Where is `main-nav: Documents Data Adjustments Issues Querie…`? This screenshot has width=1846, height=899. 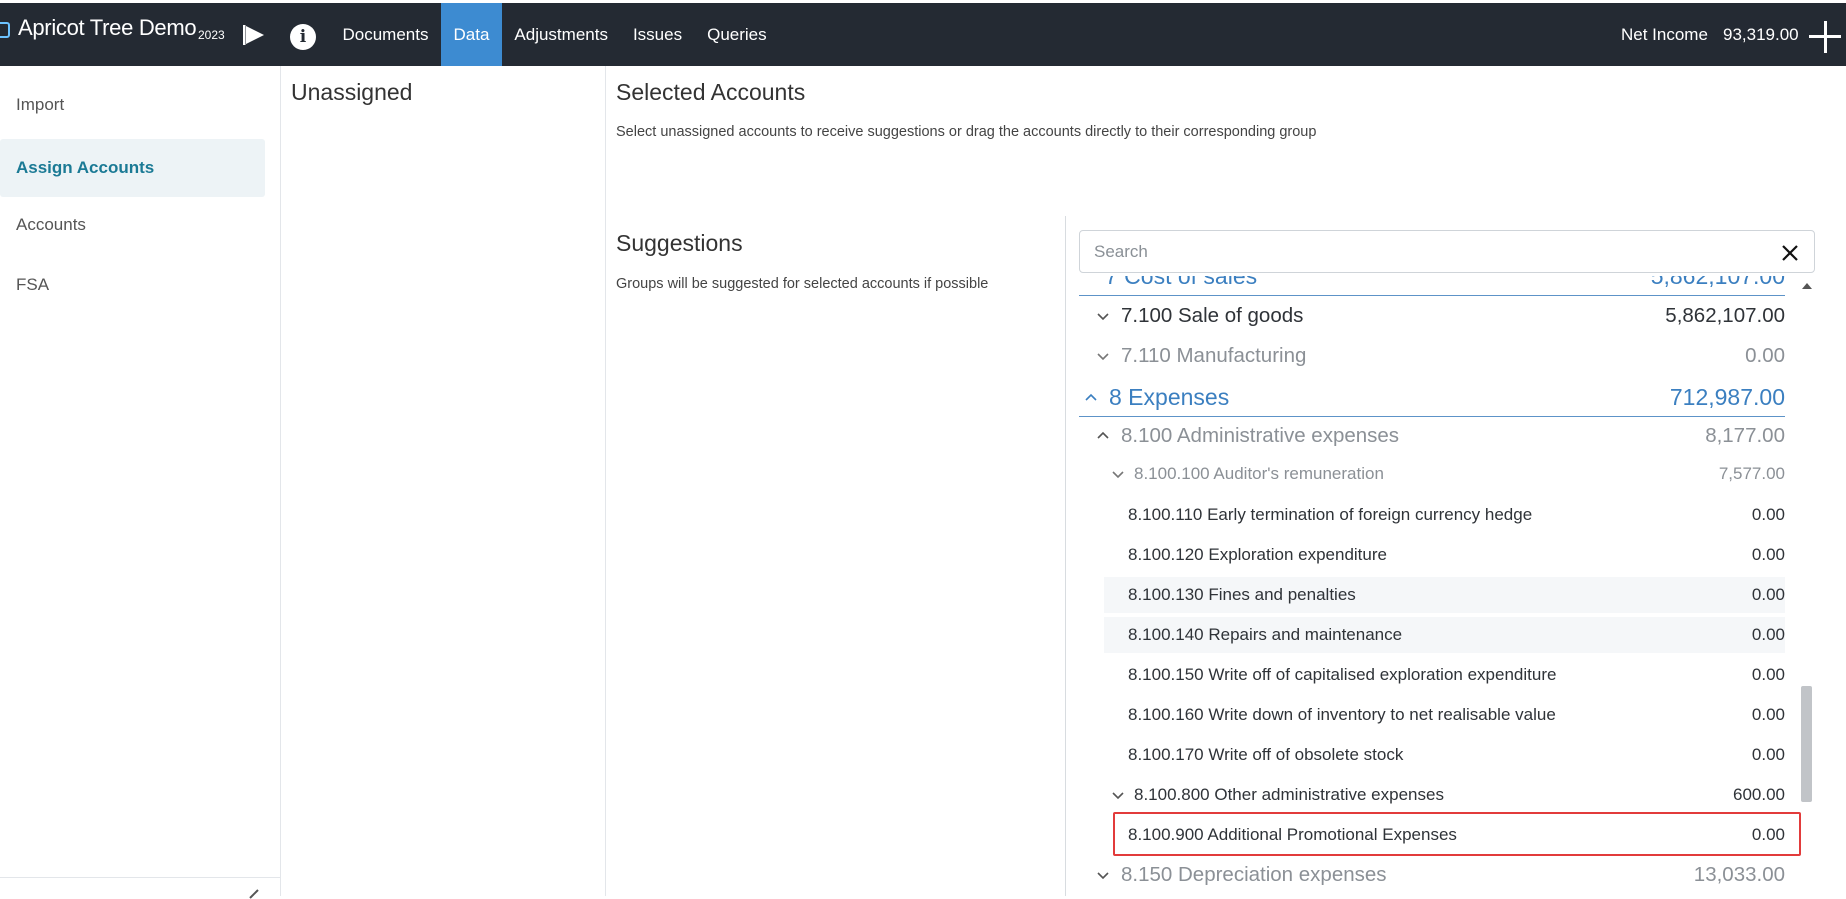 main-nav: Documents Data Adjustments Issues Querie… is located at coordinates (554, 34).